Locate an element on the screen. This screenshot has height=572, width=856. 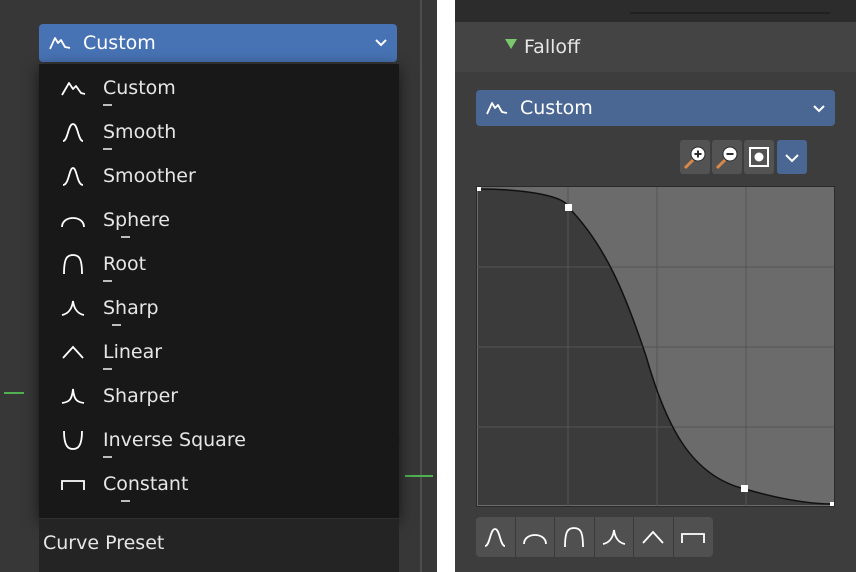
falloff-section-label: Falloff is located at coordinates (552, 47).